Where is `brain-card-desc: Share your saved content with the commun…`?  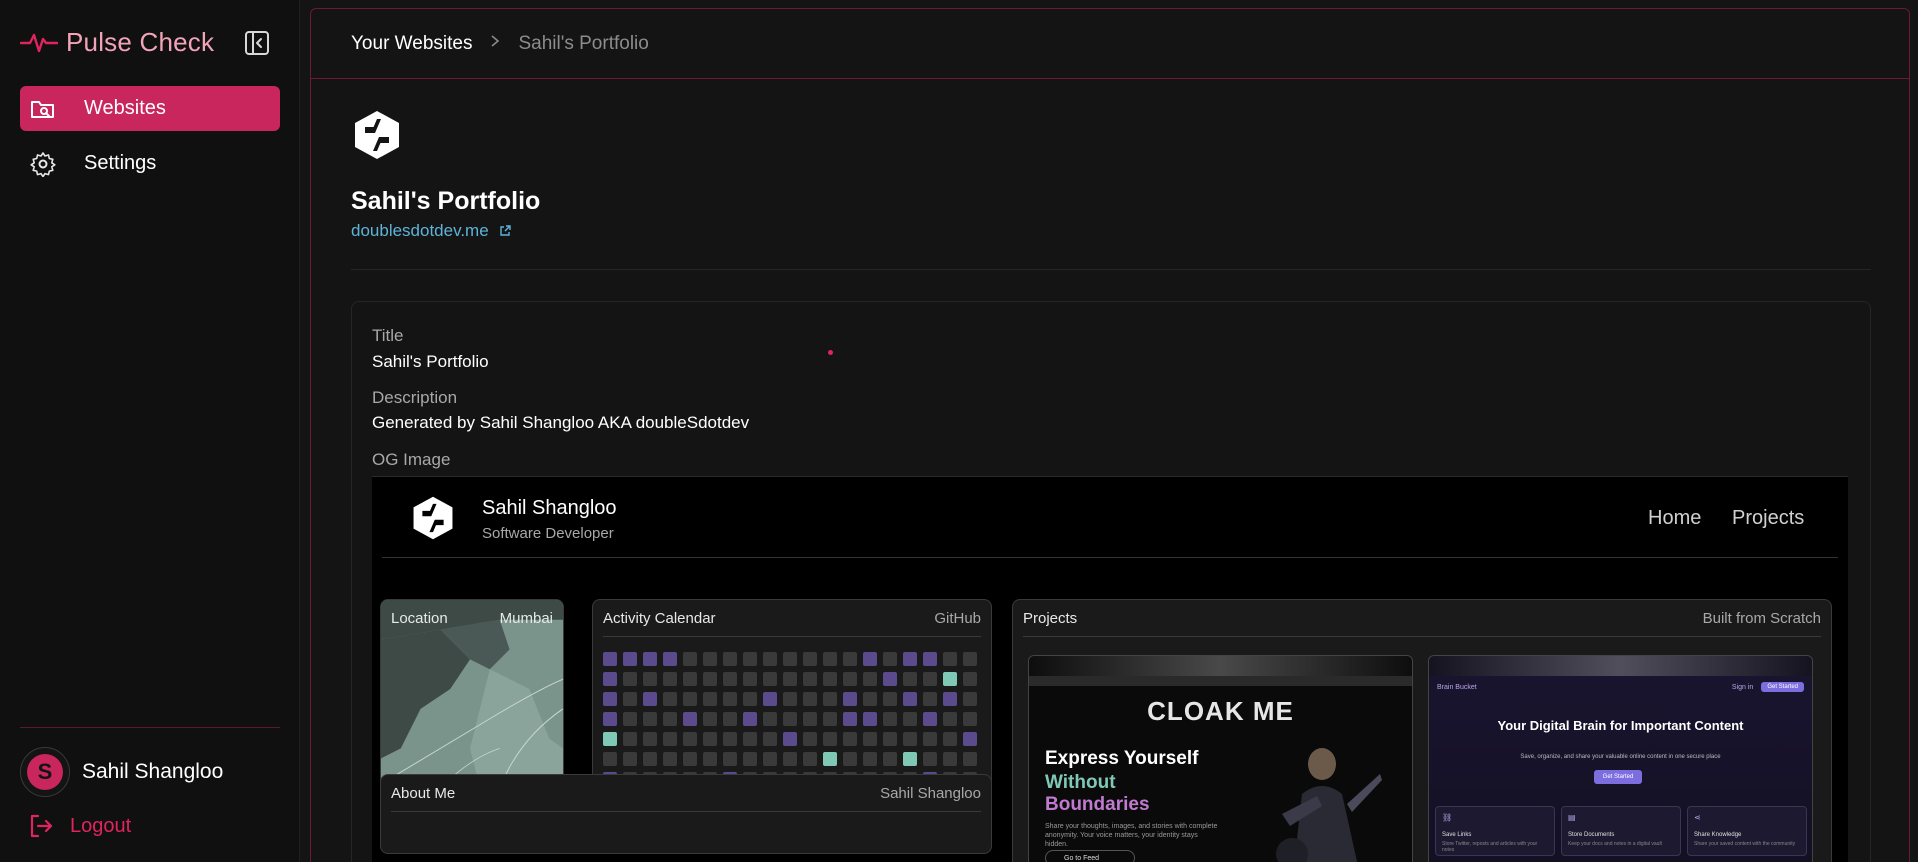
brain-card-desc: Share your saved content with the commun… is located at coordinates (1745, 844).